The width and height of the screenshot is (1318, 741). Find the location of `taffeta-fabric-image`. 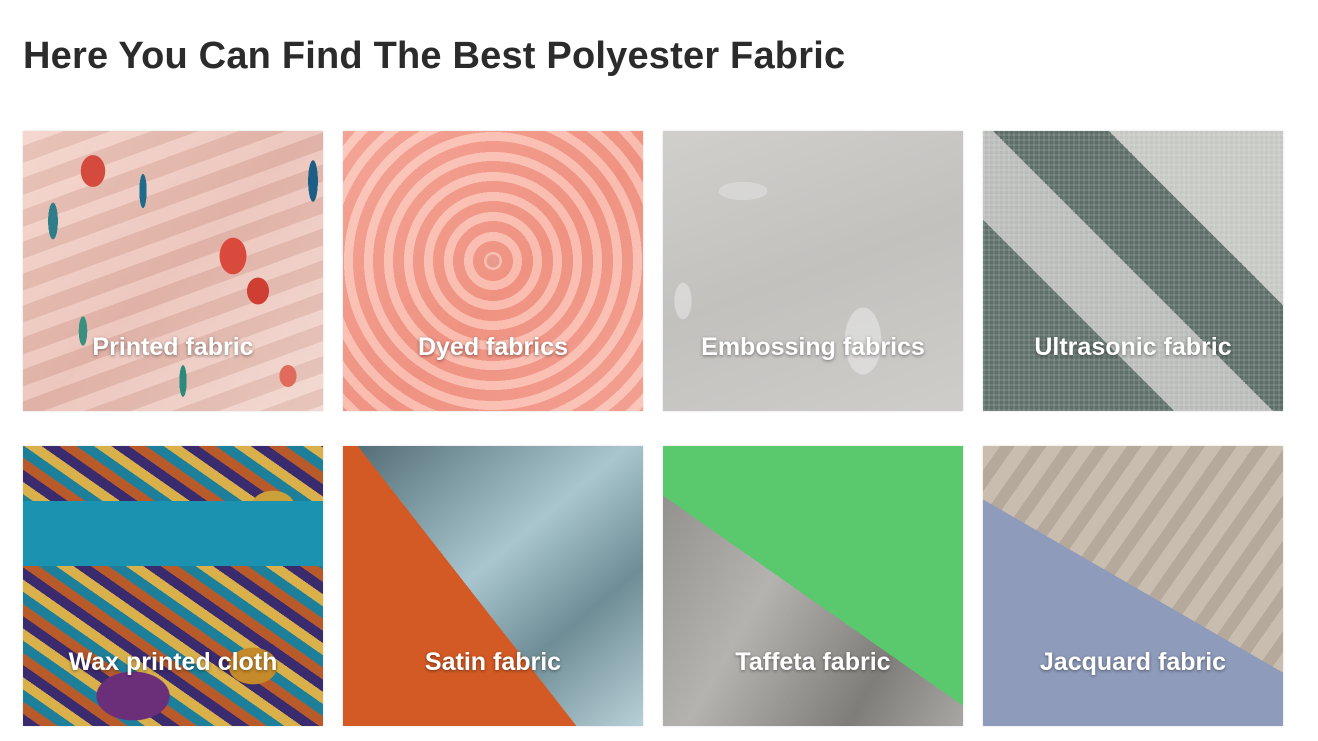

taffeta-fabric-image is located at coordinates (813, 586).